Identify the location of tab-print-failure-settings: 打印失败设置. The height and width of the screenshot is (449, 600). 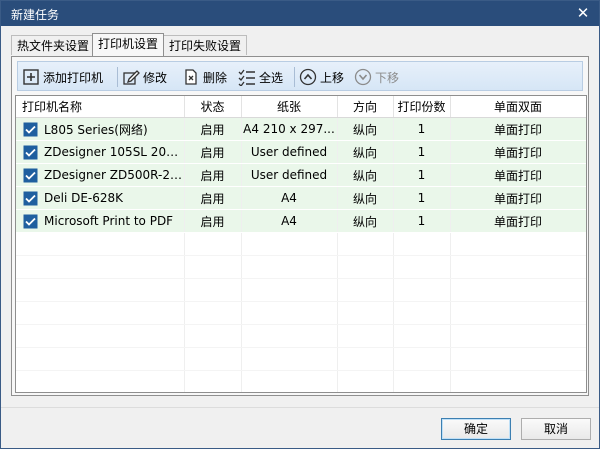
(205, 45).